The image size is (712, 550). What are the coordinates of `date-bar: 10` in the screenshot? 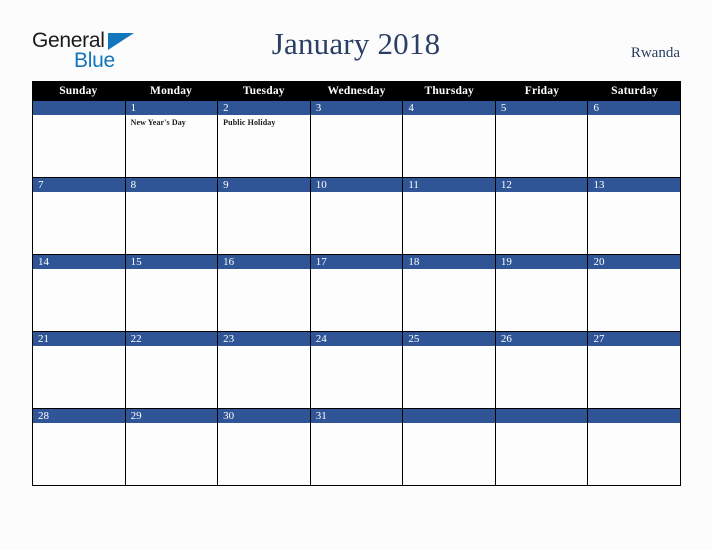 It's located at (356, 185).